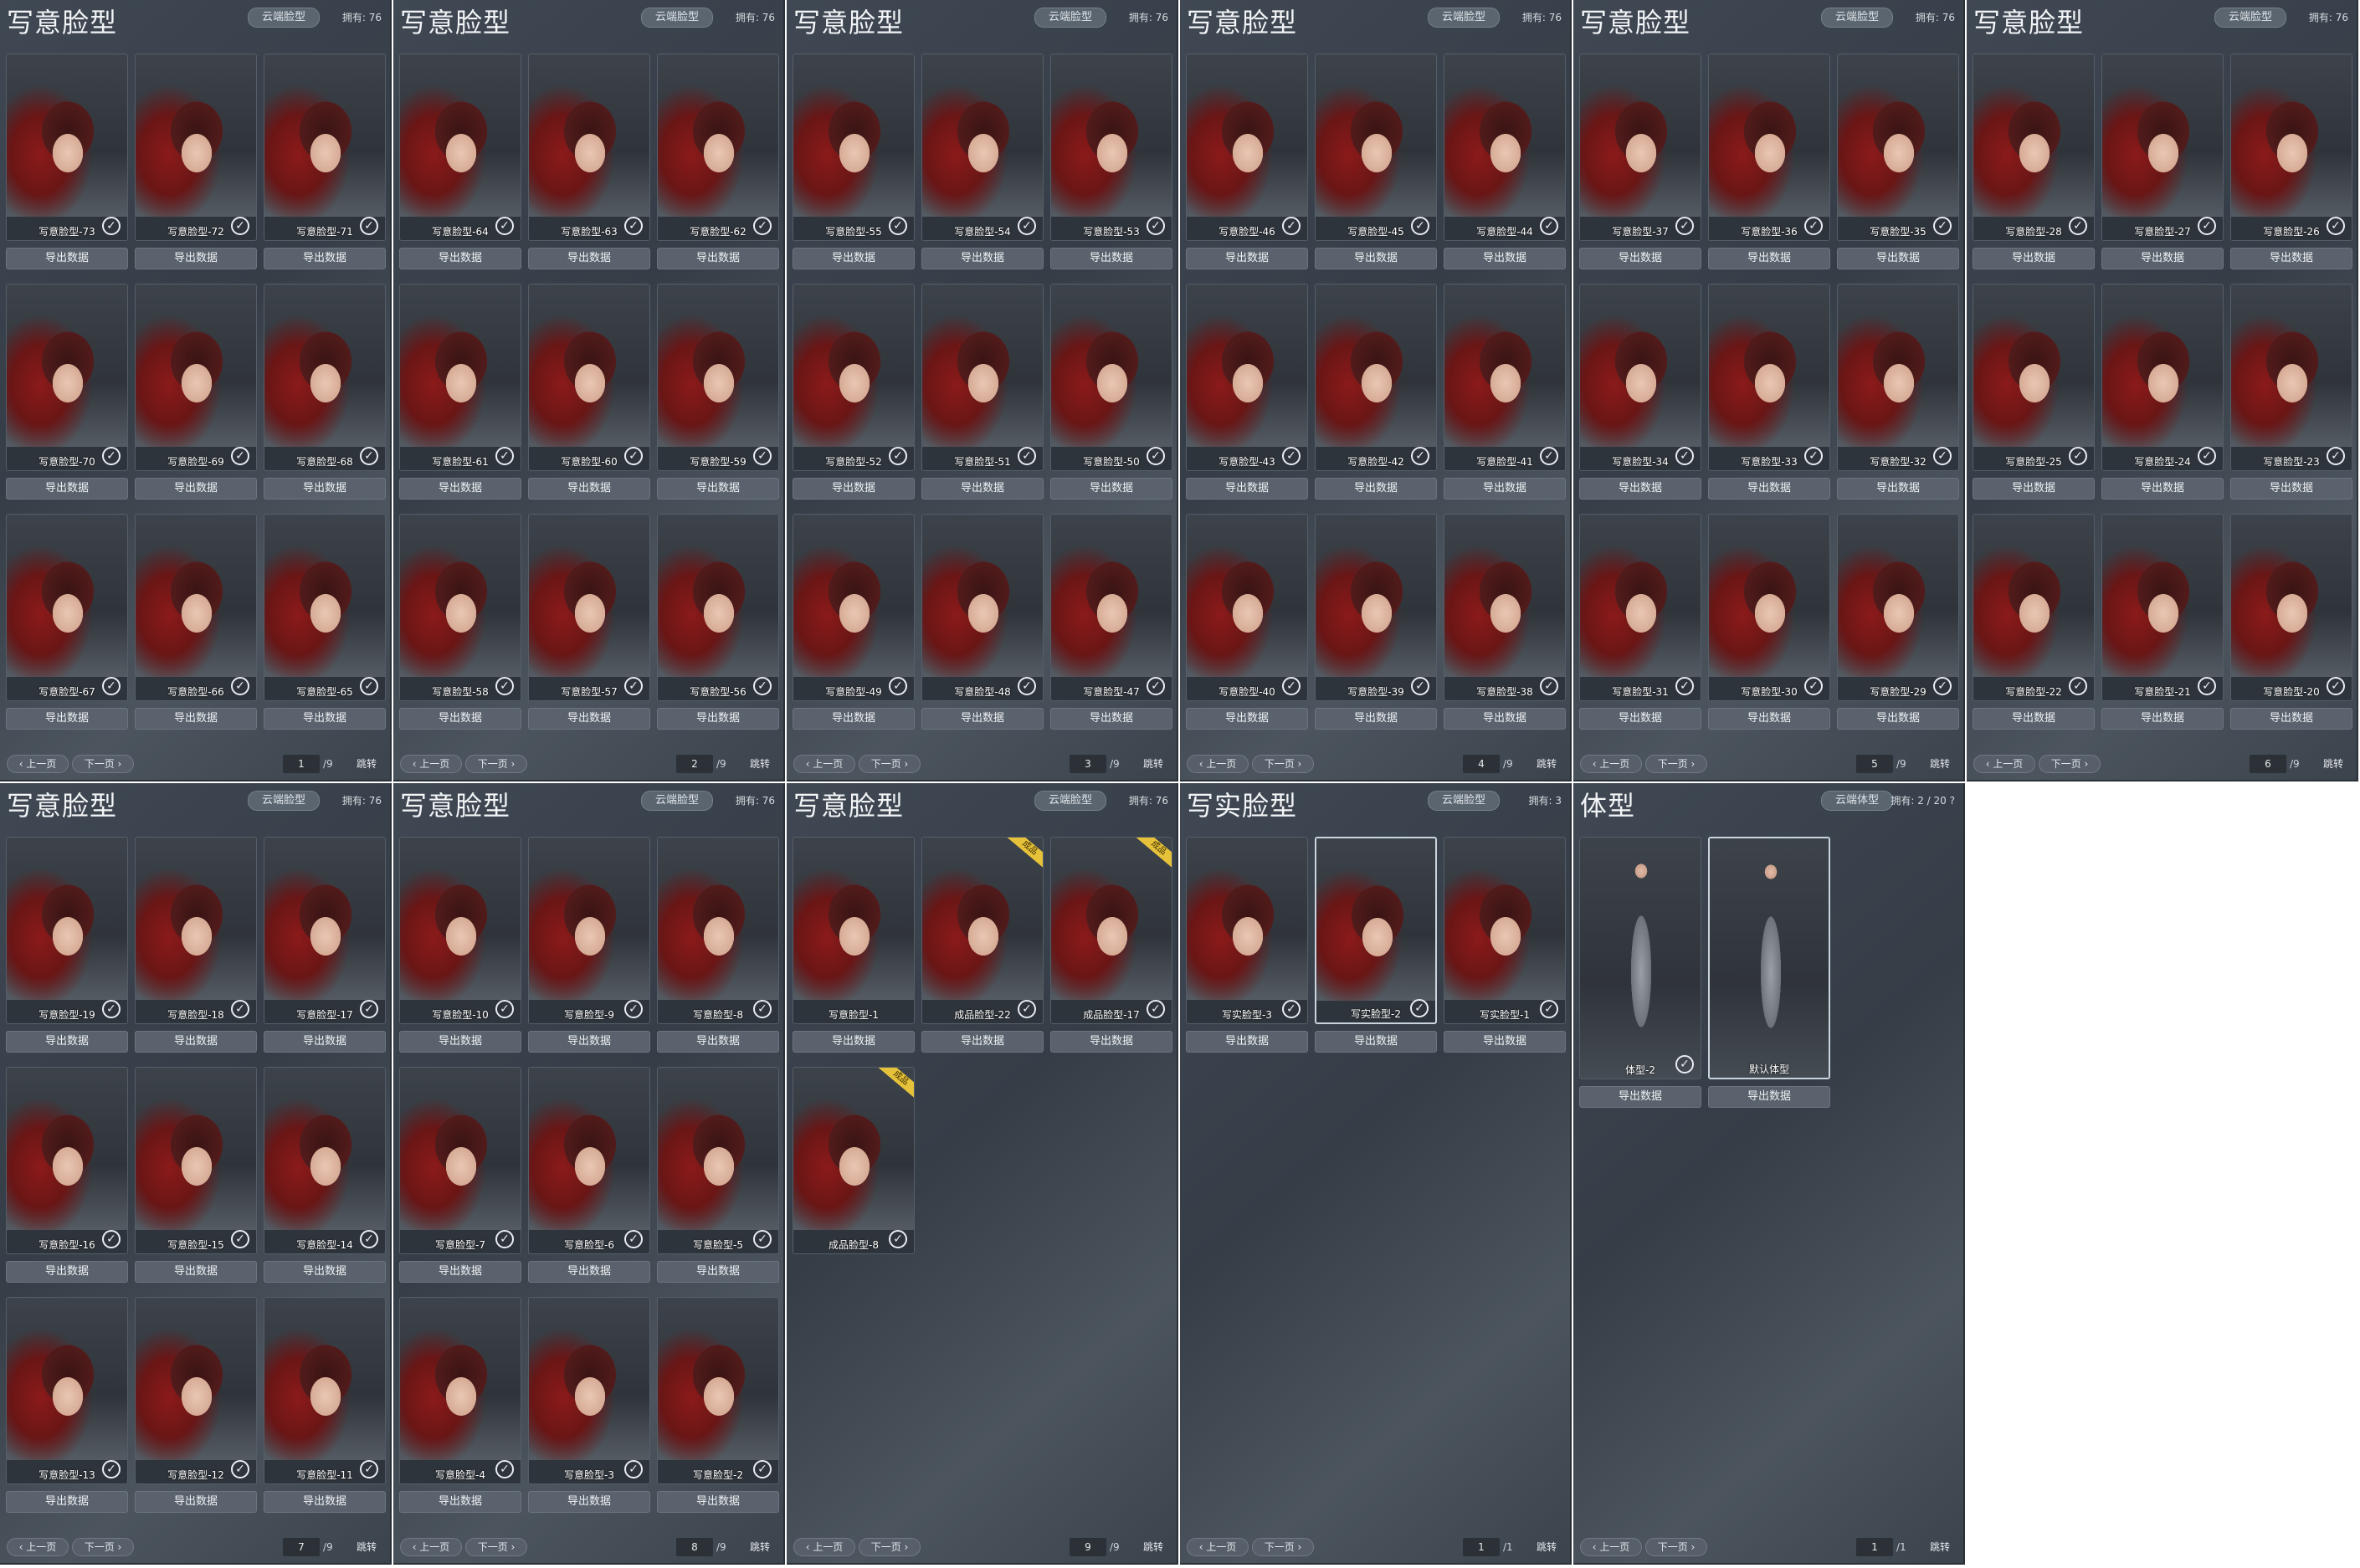 This screenshot has width=2360, height=1568. I want to click on page-input: 7, so click(301, 1547).